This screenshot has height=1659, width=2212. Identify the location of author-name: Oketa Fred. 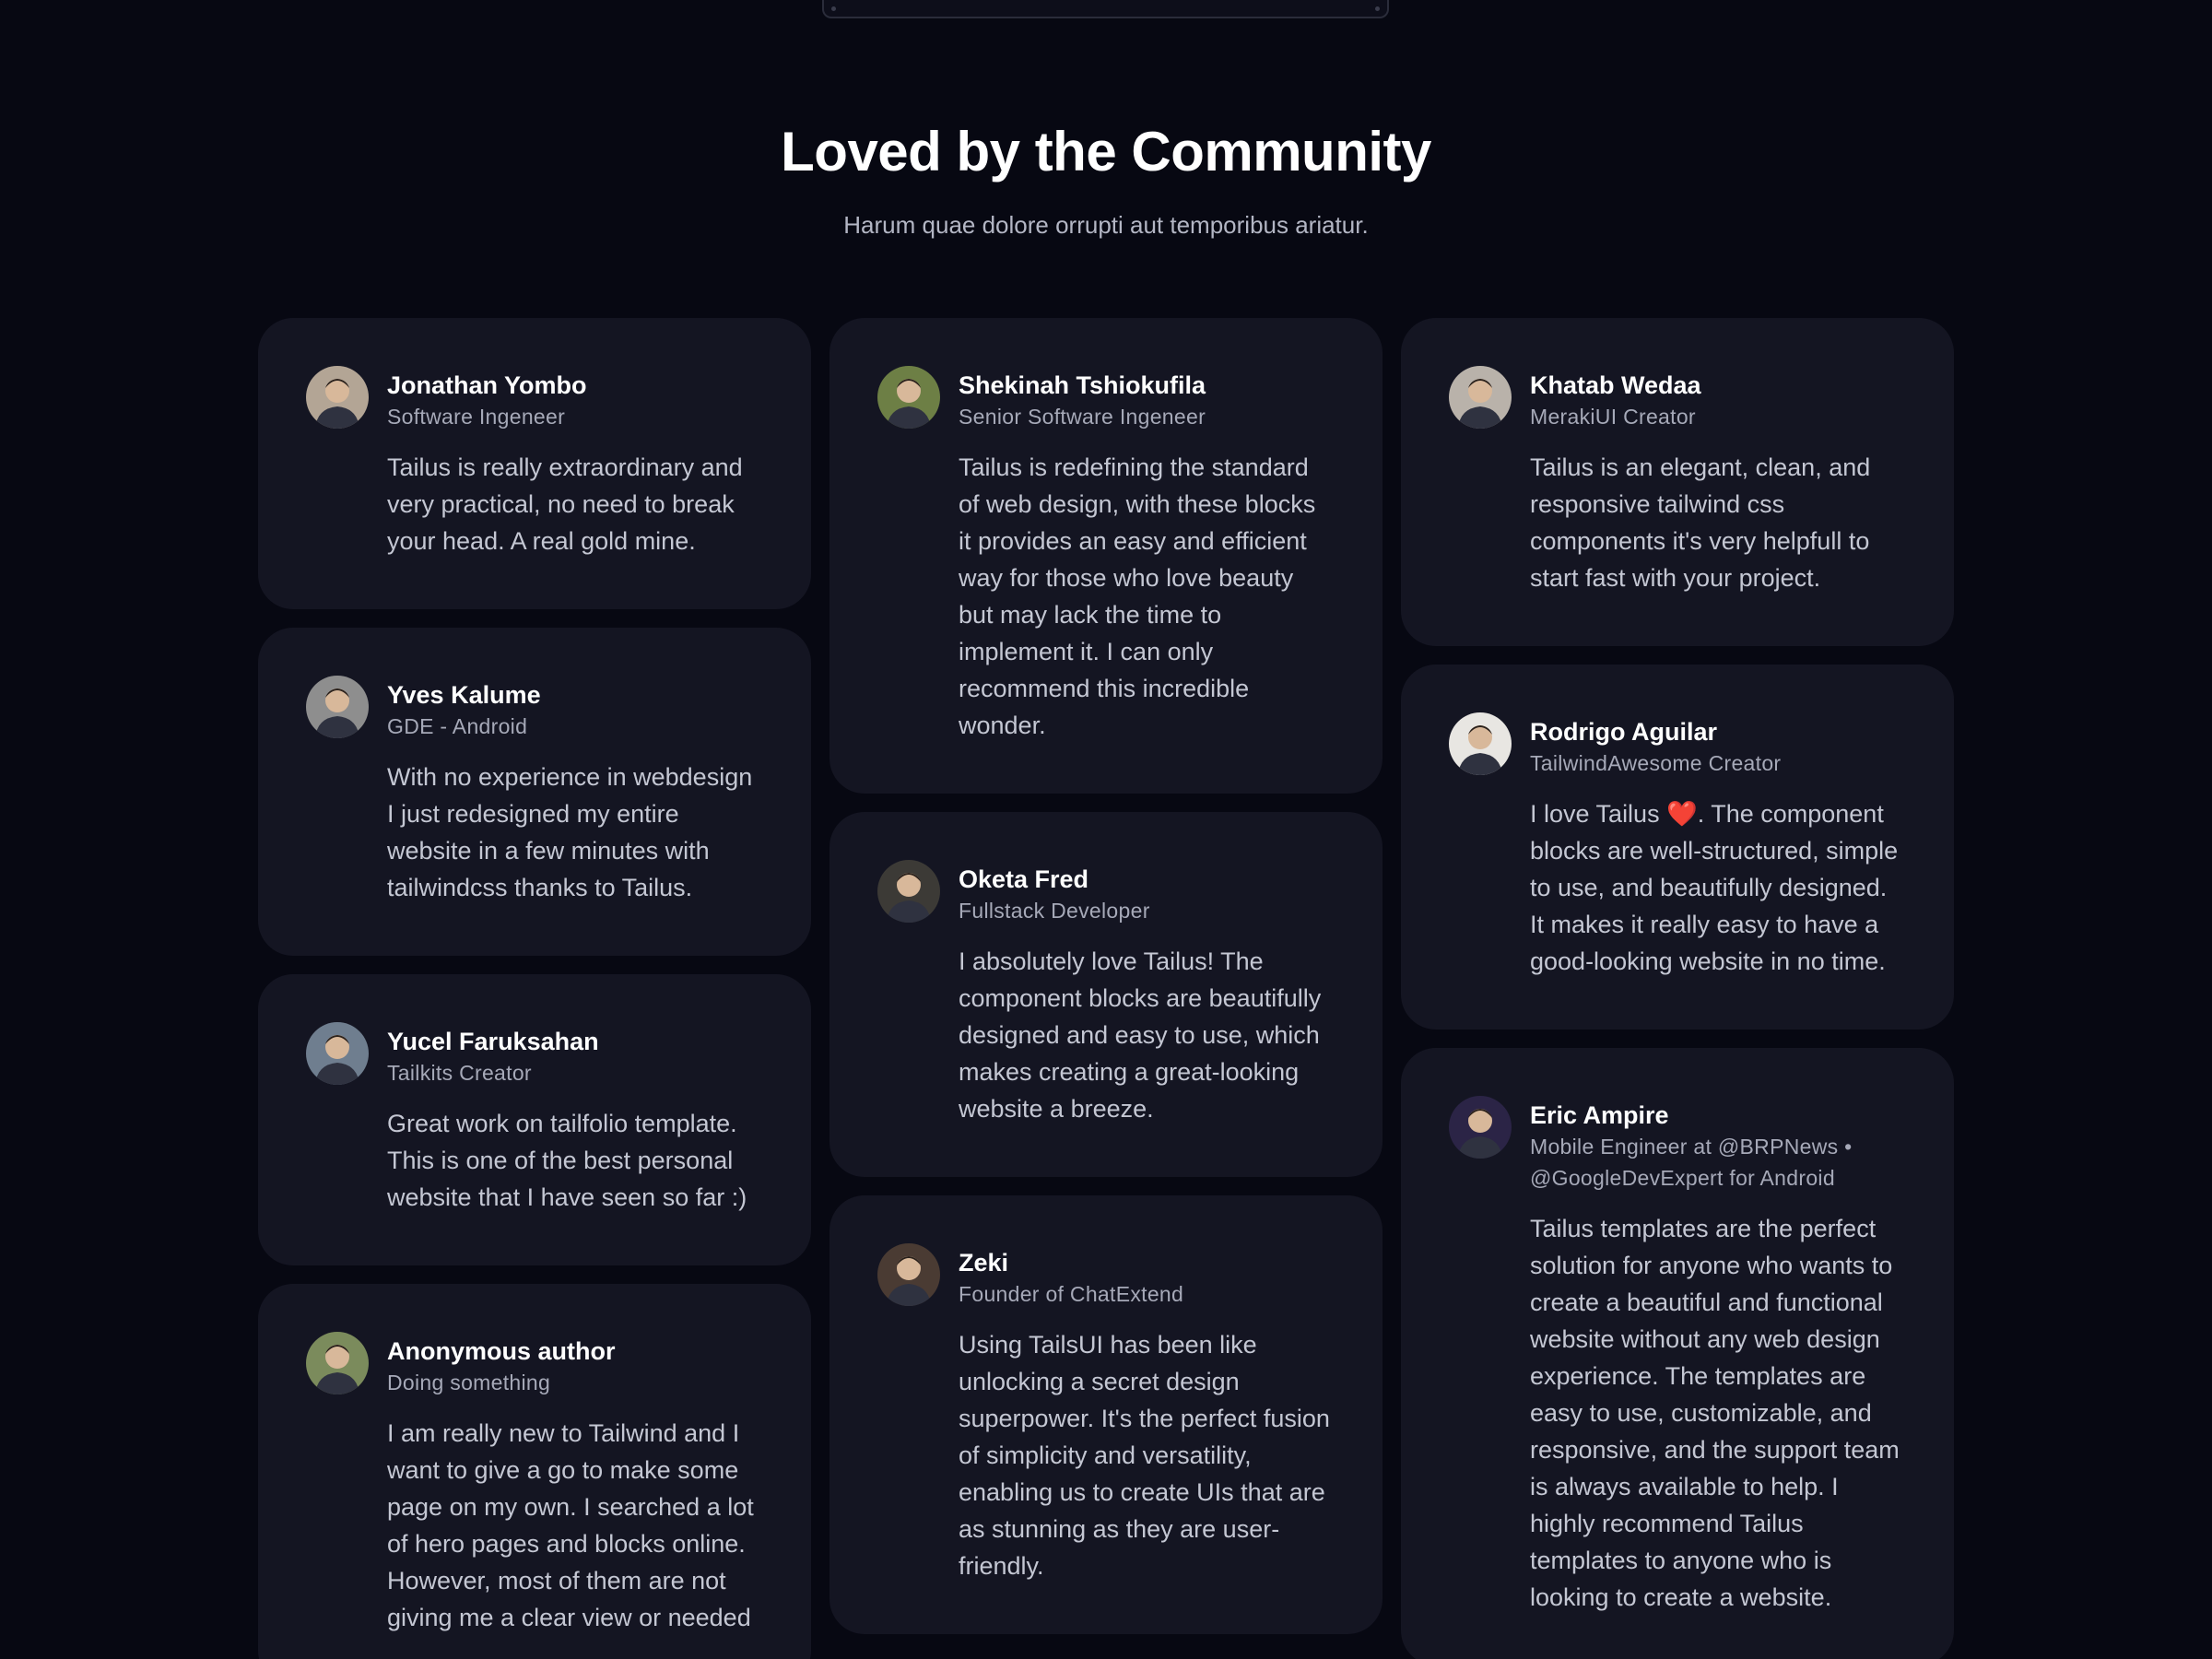
(1024, 879).